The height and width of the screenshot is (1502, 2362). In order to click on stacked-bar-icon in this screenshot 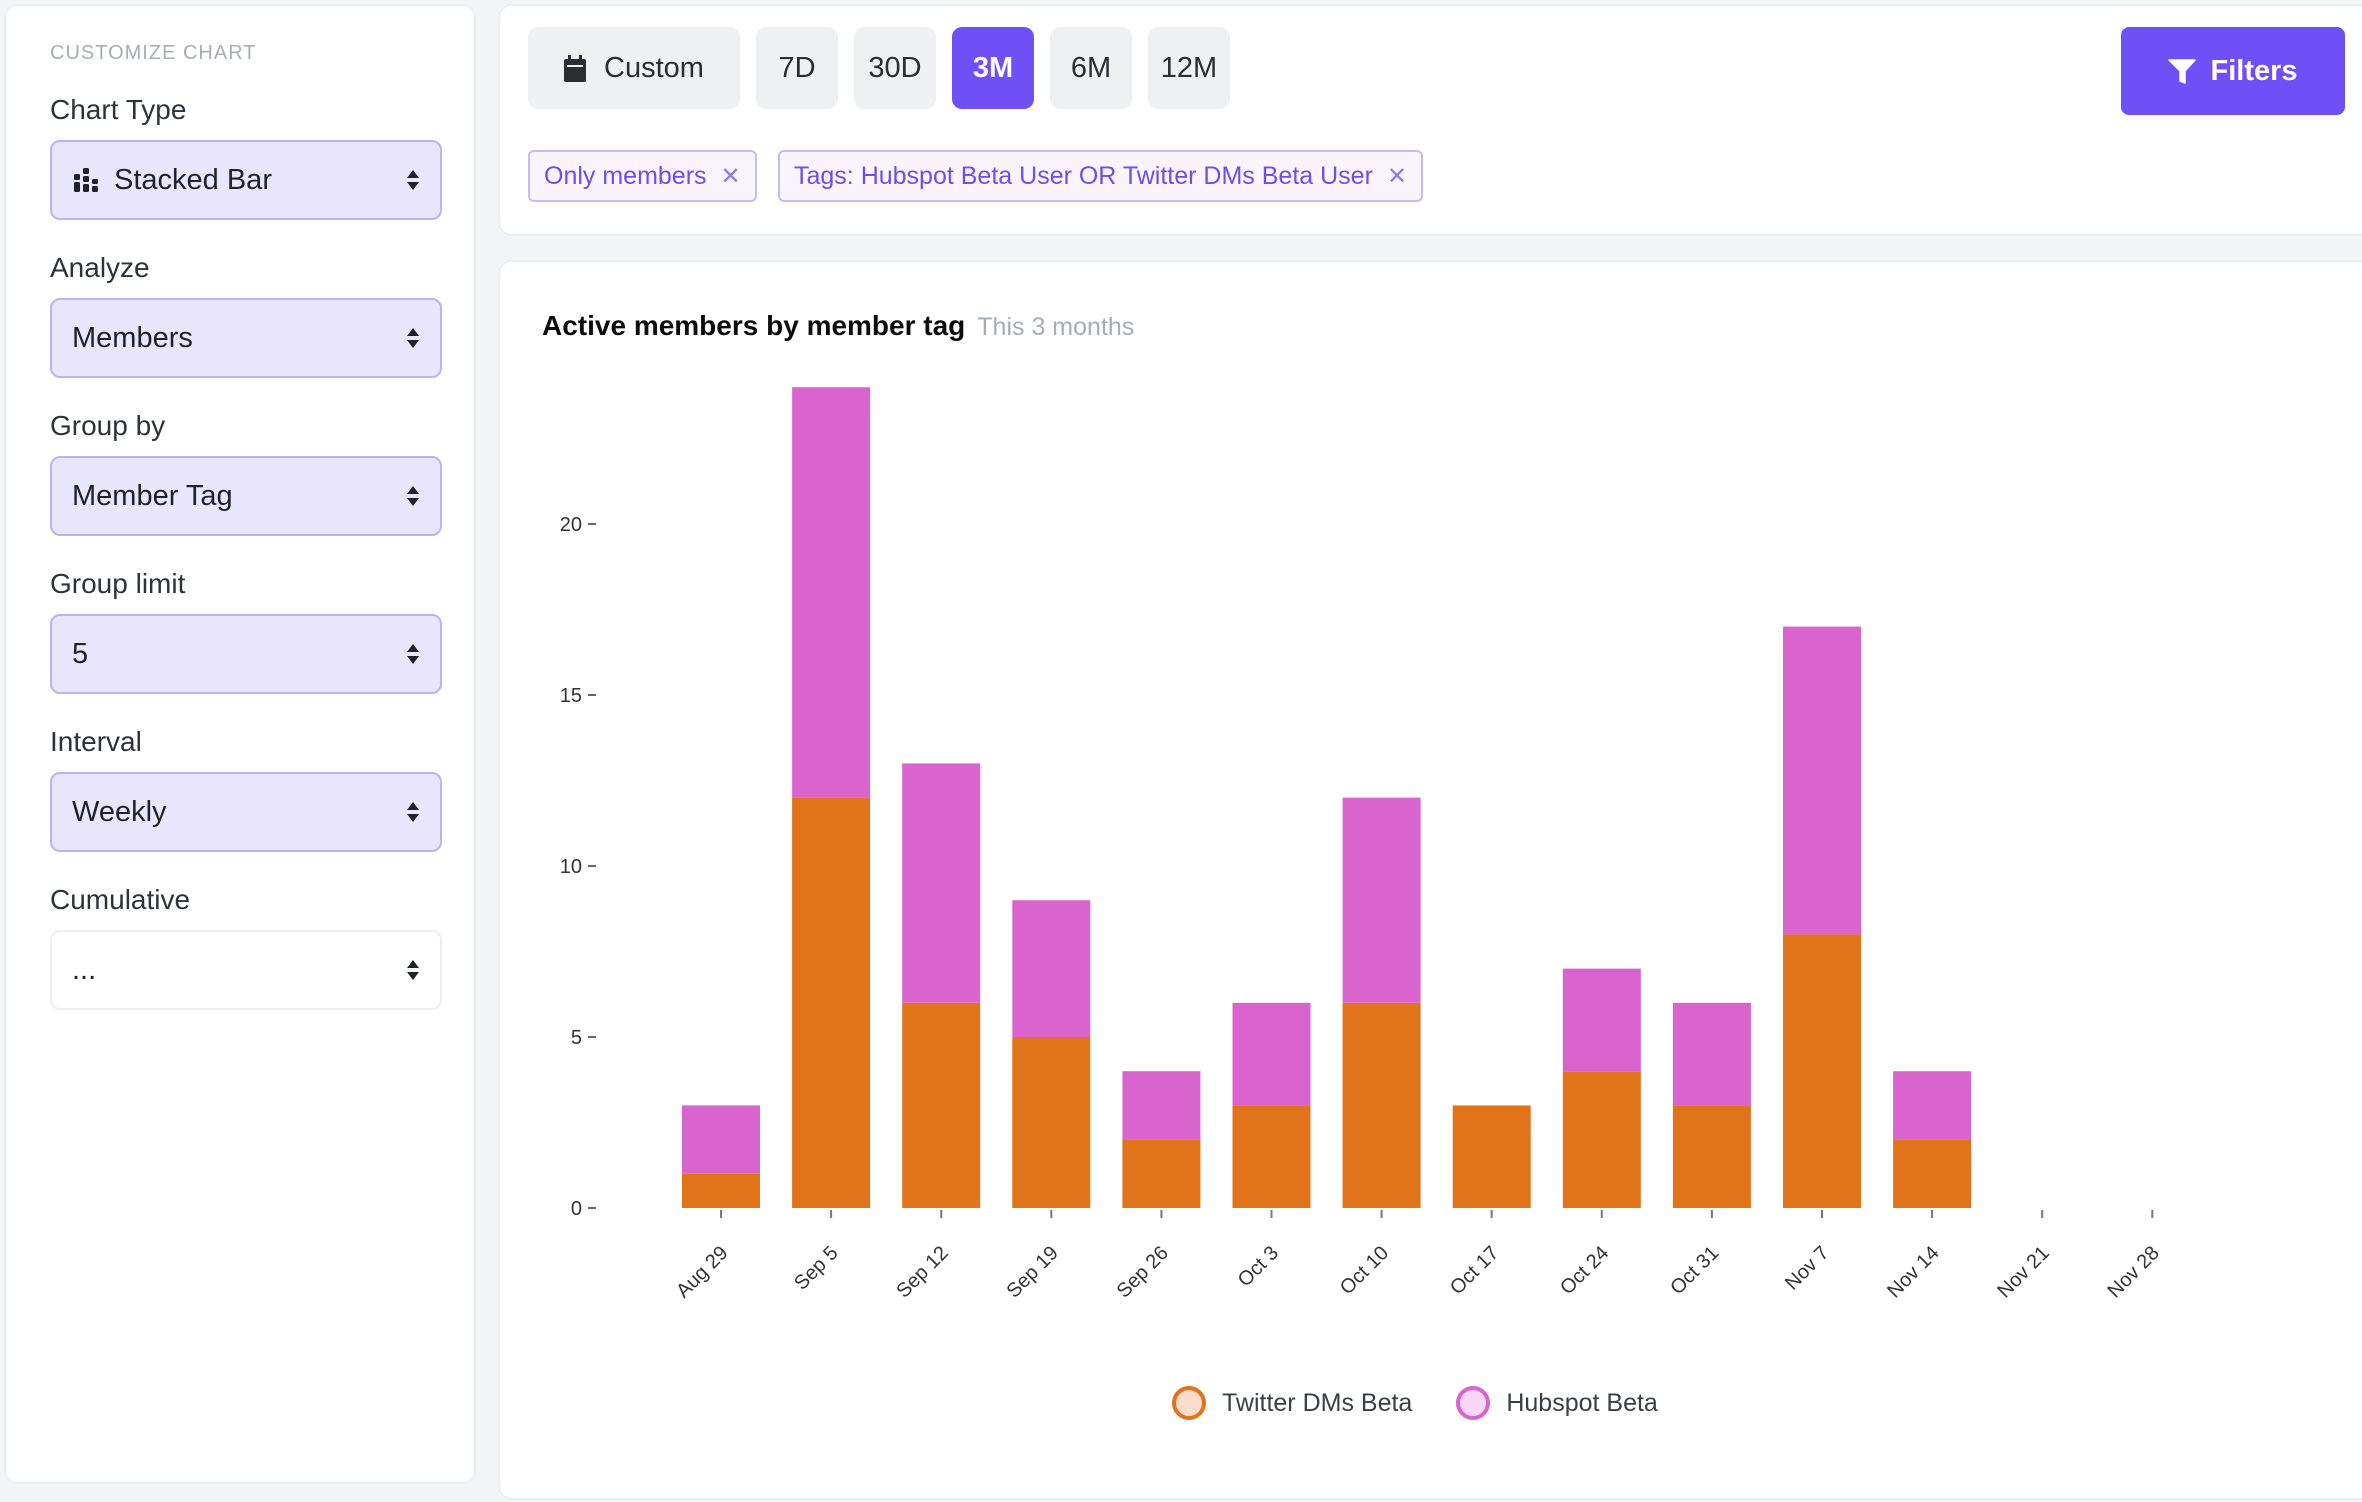, I will do `click(86, 180)`.